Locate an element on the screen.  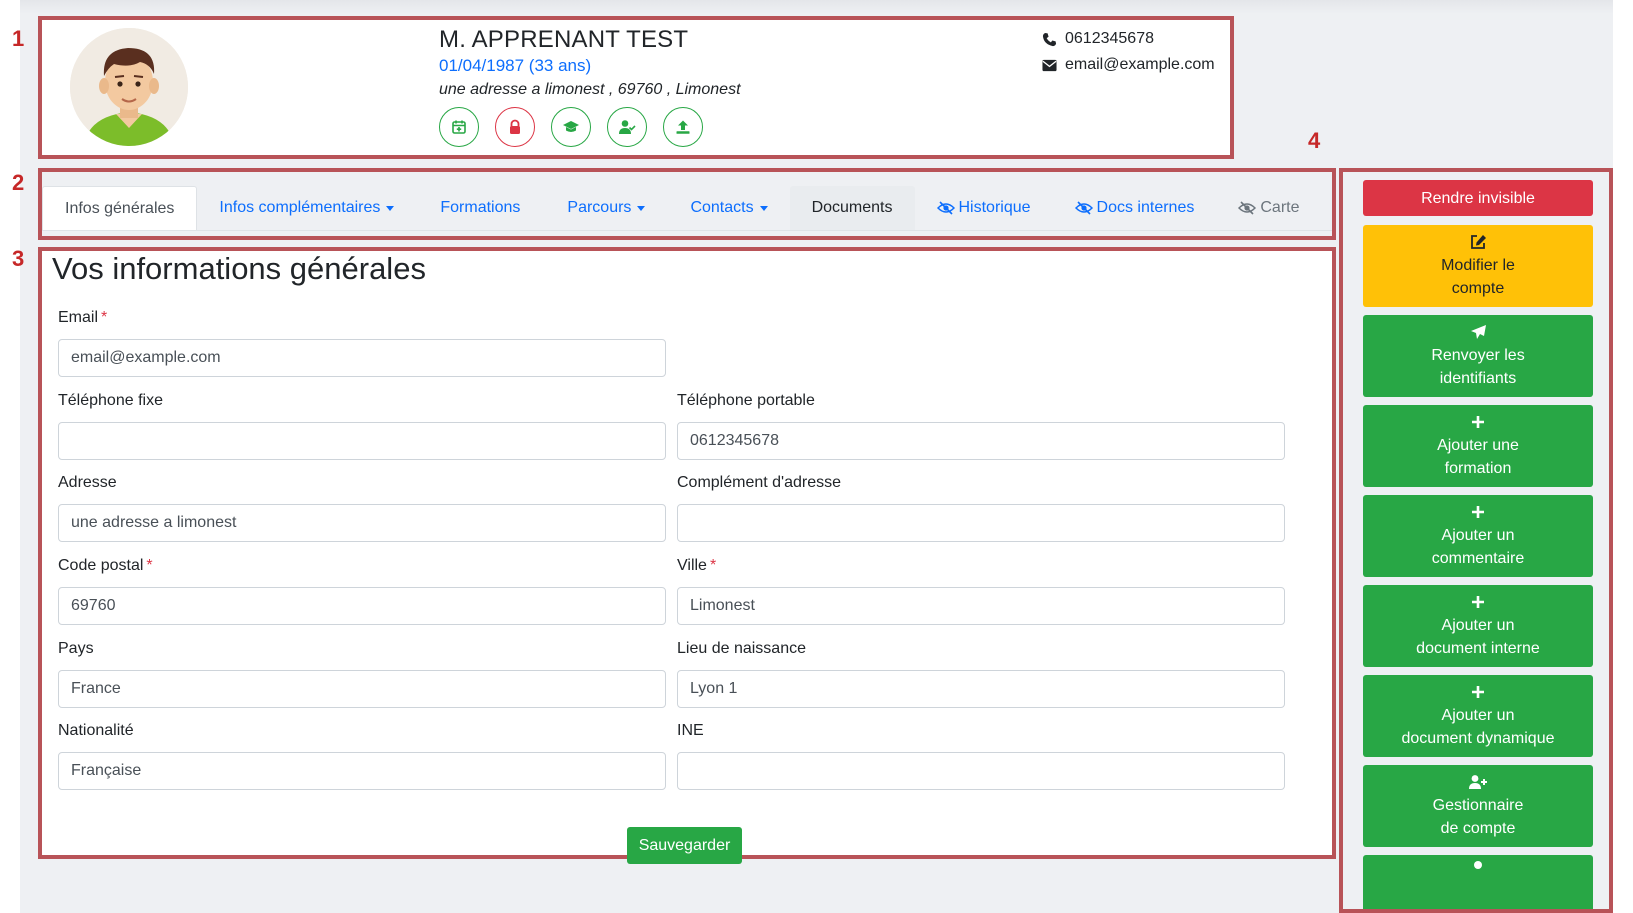
lock-button is located at coordinates (515, 127).